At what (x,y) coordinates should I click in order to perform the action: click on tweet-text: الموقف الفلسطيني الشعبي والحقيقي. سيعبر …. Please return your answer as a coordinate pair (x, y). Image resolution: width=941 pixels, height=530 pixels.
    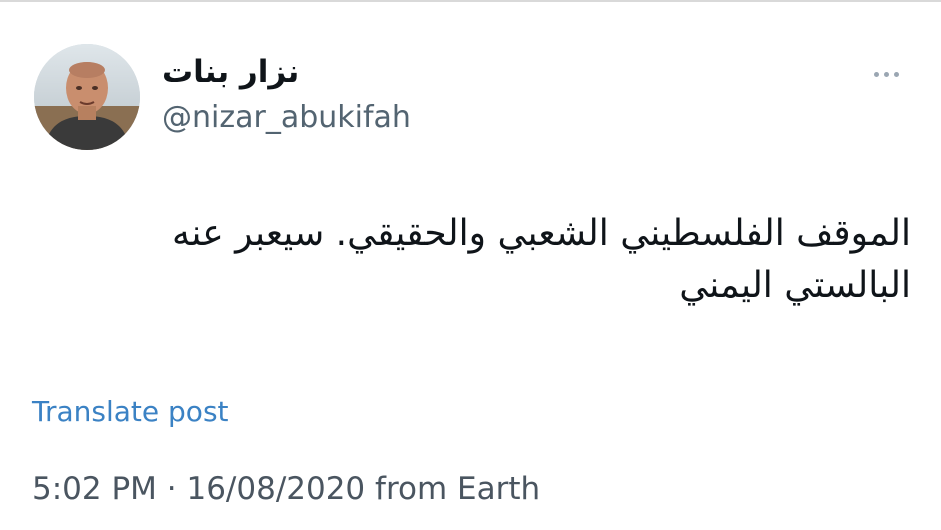
    Looking at the image, I should click on (541, 259).